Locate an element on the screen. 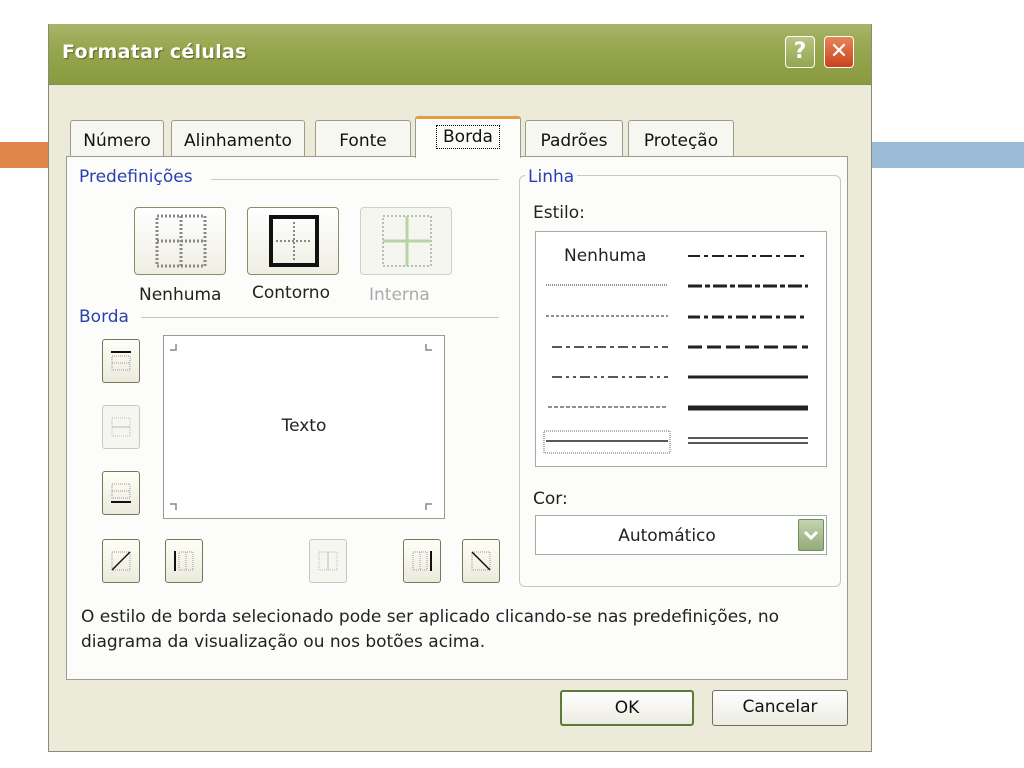 This screenshot has width=1024, height=768. tab-label: Borda is located at coordinates (468, 137).